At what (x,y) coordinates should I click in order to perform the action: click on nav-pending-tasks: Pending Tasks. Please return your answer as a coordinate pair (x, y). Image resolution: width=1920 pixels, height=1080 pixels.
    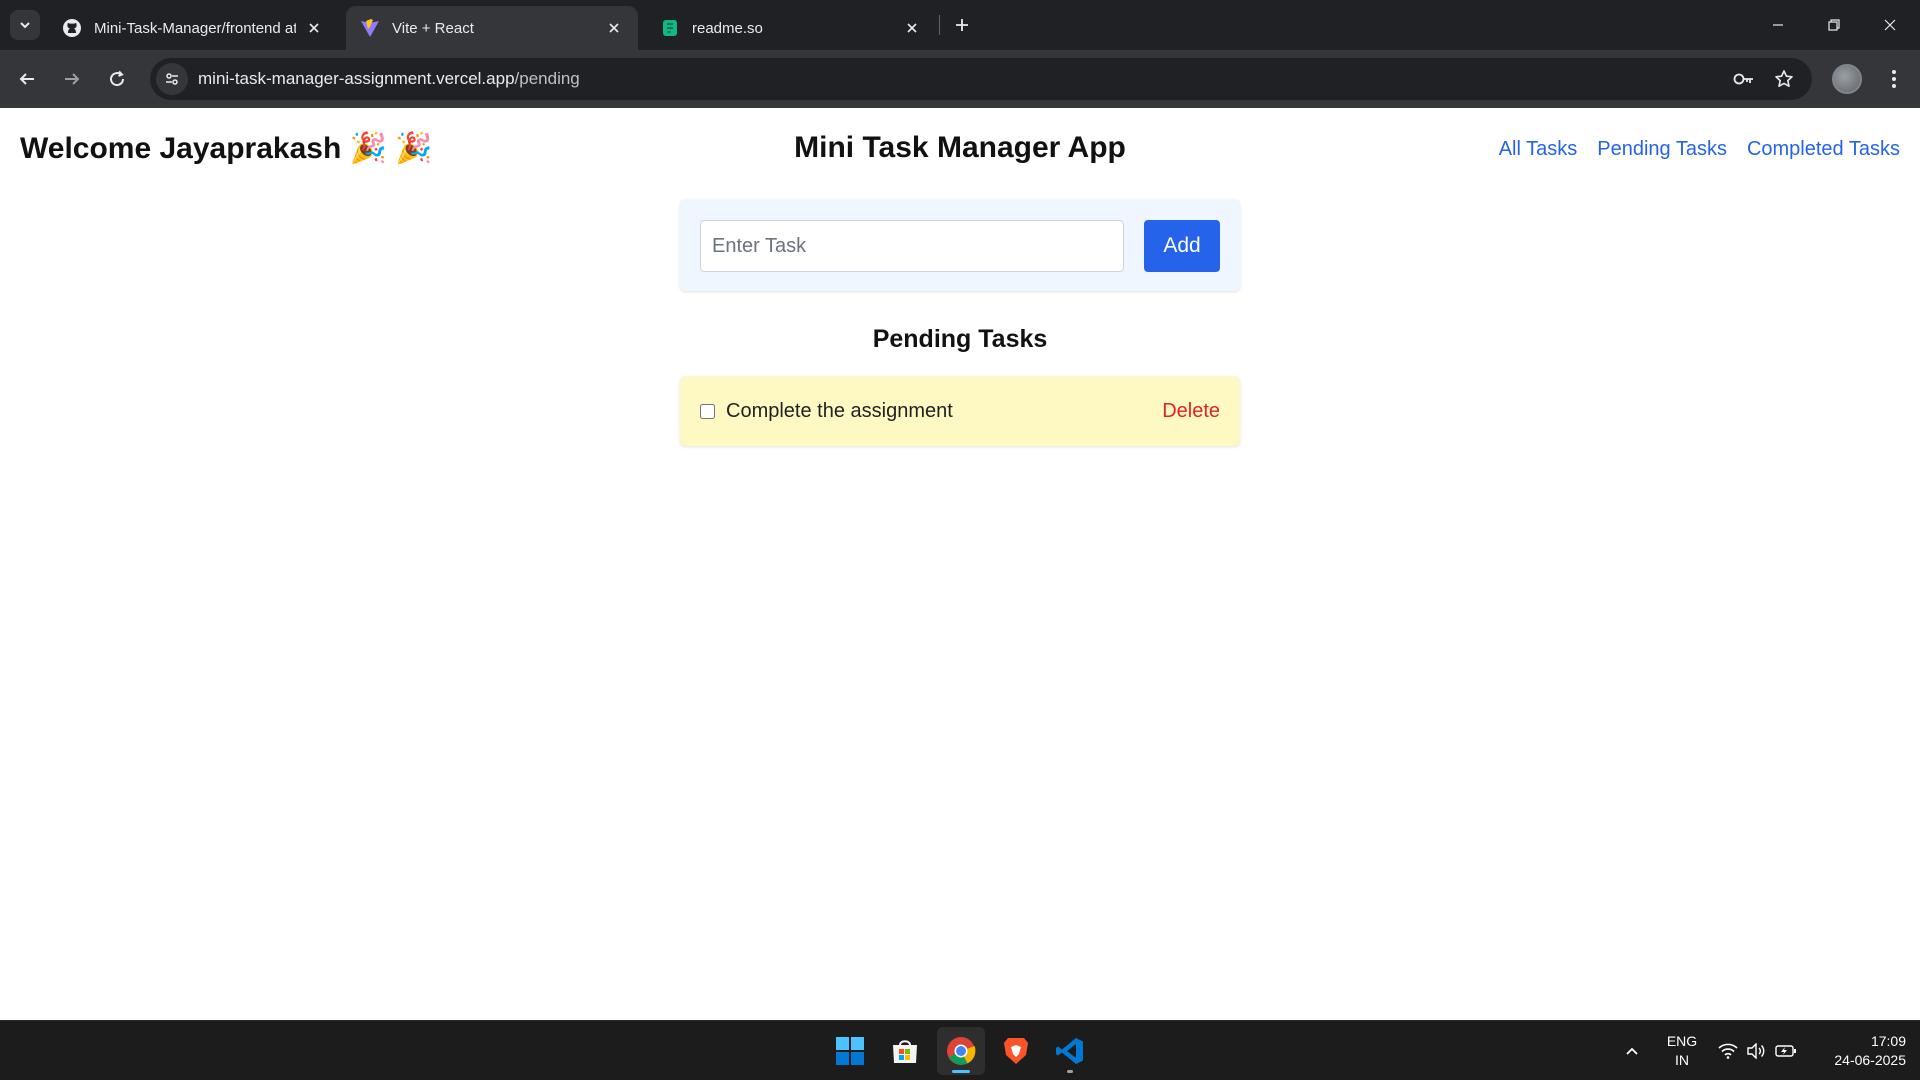
    Looking at the image, I should click on (1662, 149).